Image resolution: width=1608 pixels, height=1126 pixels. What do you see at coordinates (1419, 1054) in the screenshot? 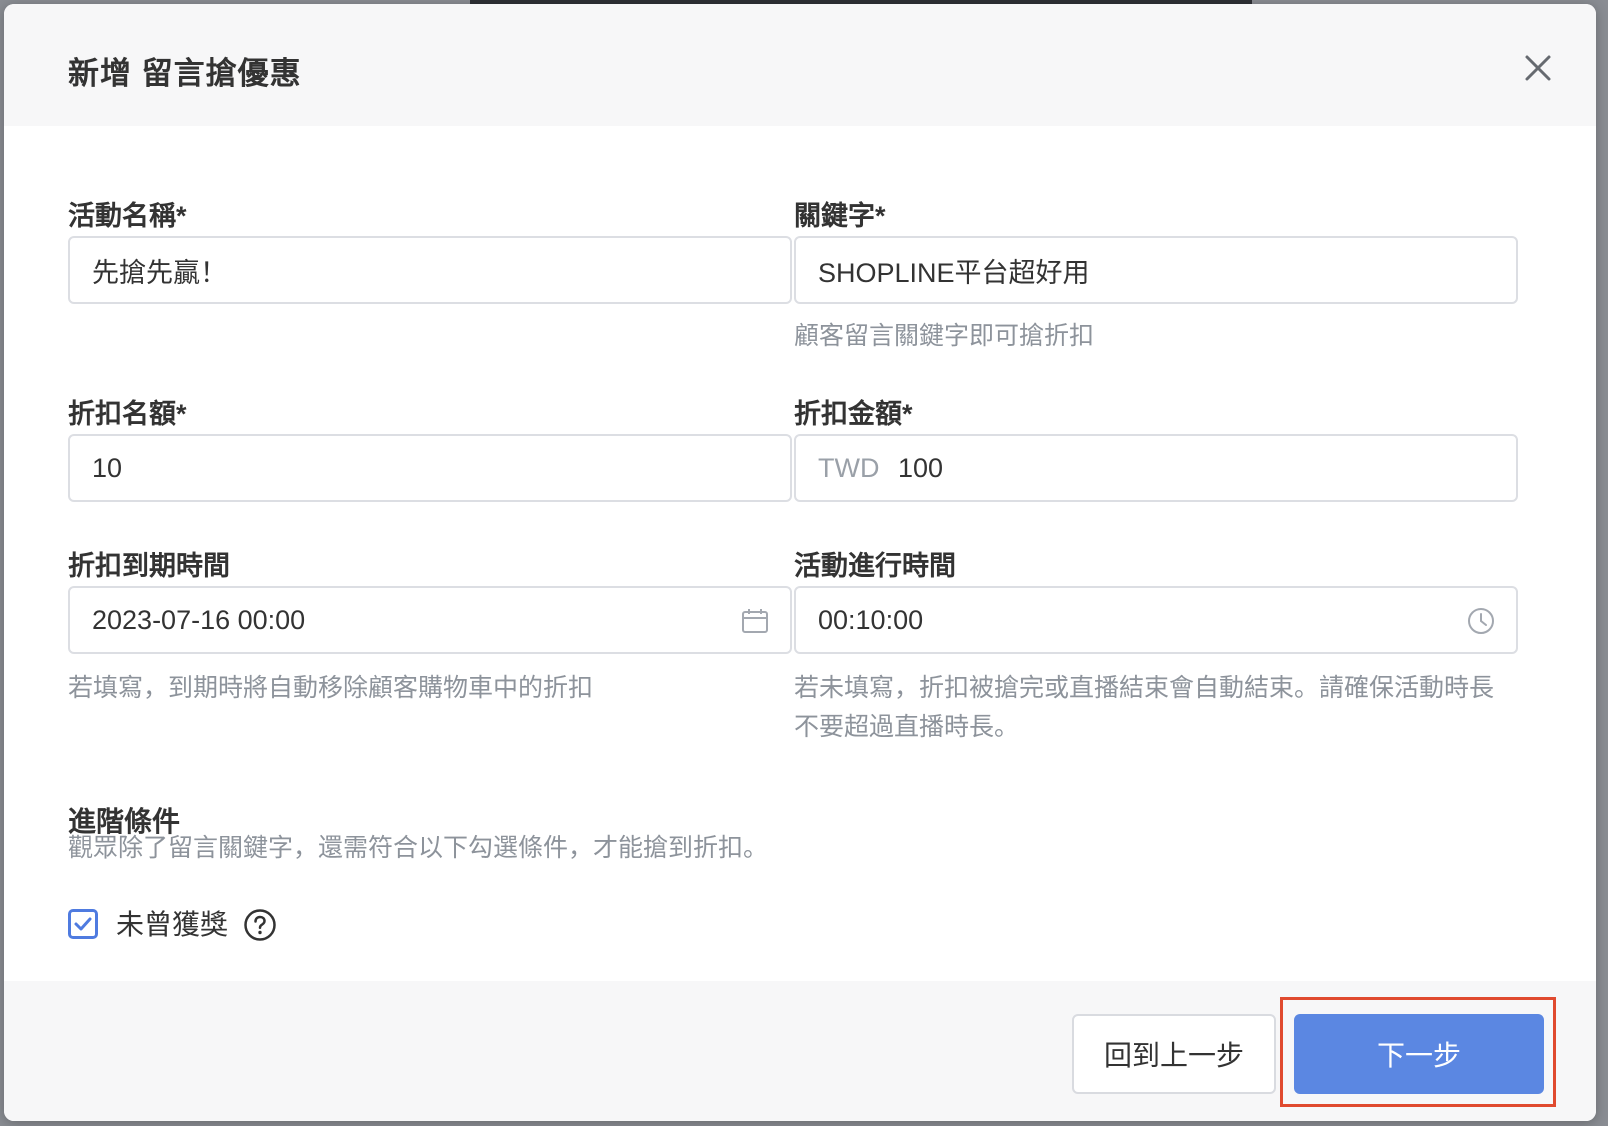
I see `next-step-button: 下一步` at bounding box center [1419, 1054].